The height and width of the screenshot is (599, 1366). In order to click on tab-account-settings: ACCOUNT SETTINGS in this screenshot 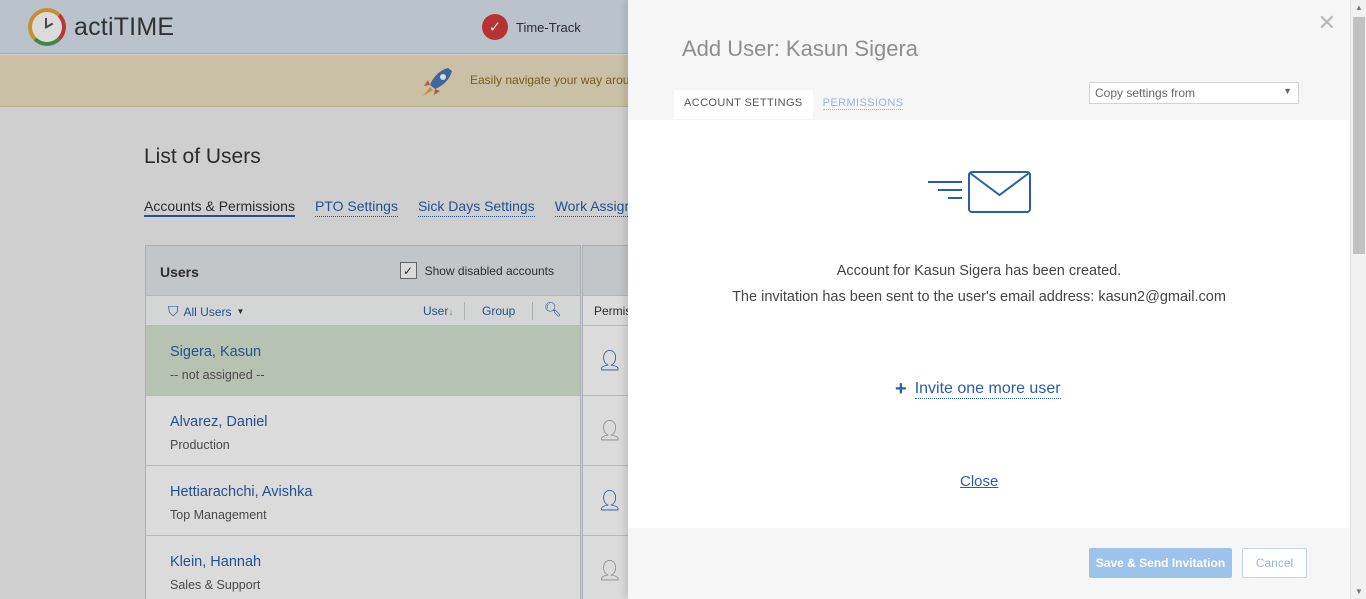, I will do `click(743, 104)`.